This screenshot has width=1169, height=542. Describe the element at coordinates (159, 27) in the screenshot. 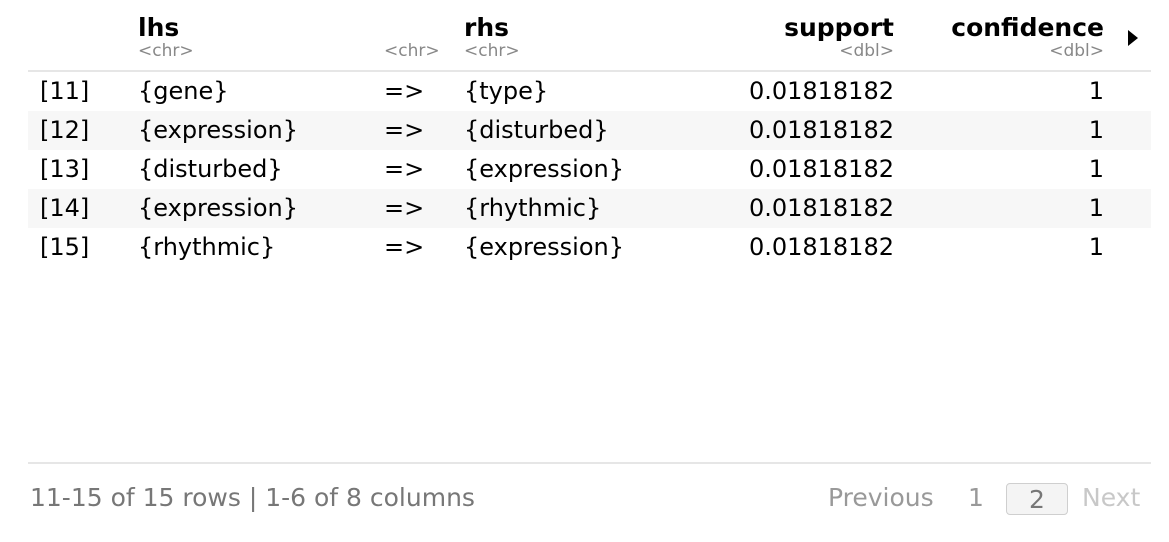

I see `header-lhs: lhs` at that location.